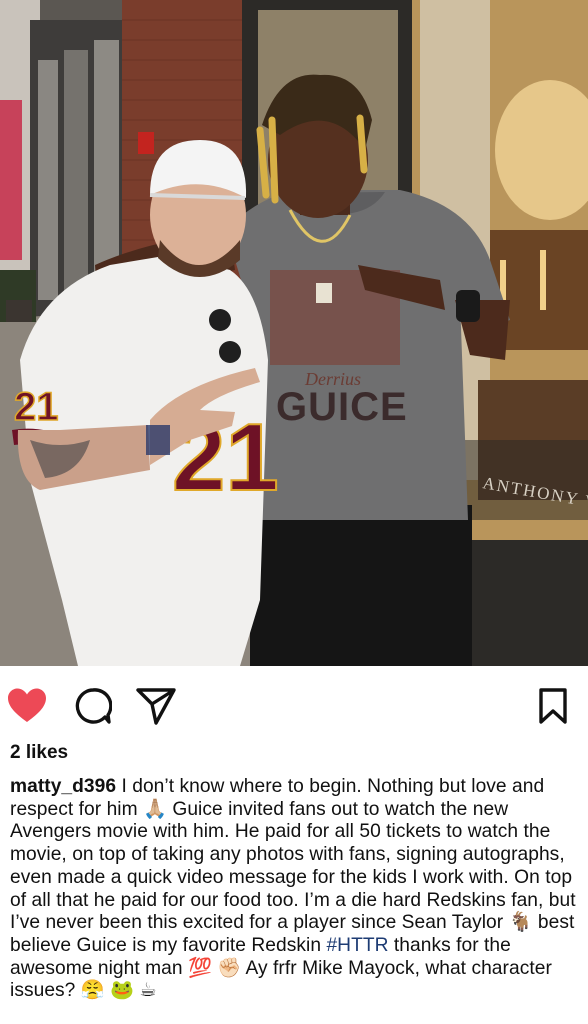 The height and width of the screenshot is (1024, 588). I want to click on share-button, so click(156, 706).